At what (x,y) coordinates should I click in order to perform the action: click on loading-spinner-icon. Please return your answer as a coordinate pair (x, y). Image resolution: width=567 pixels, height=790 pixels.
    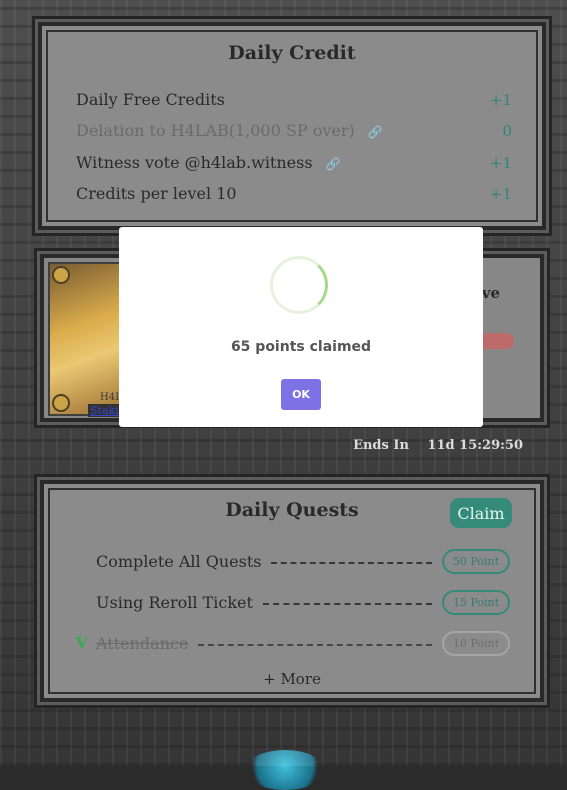
    Looking at the image, I should click on (299, 285).